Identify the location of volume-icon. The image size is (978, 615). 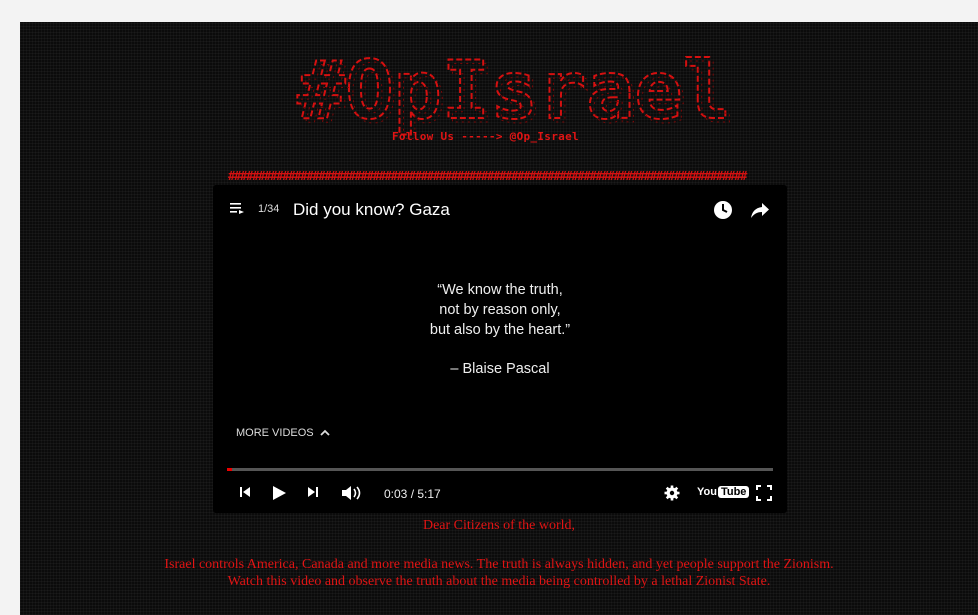
(352, 493).